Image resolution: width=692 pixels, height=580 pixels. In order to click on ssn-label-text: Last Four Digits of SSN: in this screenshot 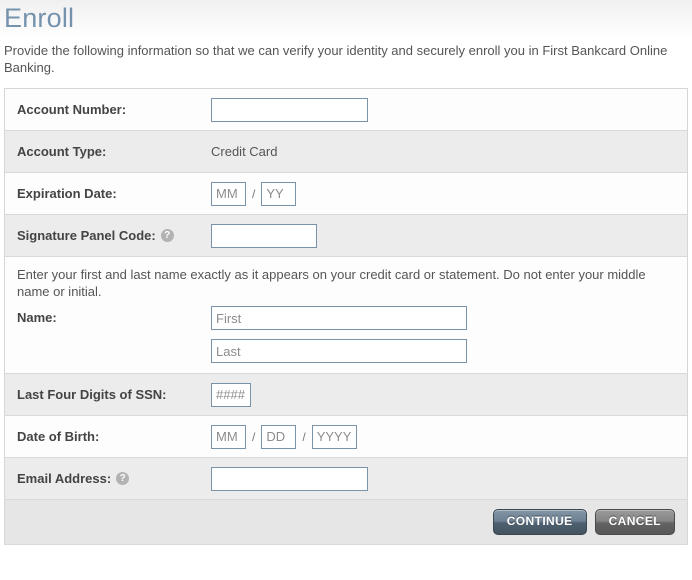, I will do `click(92, 394)`.